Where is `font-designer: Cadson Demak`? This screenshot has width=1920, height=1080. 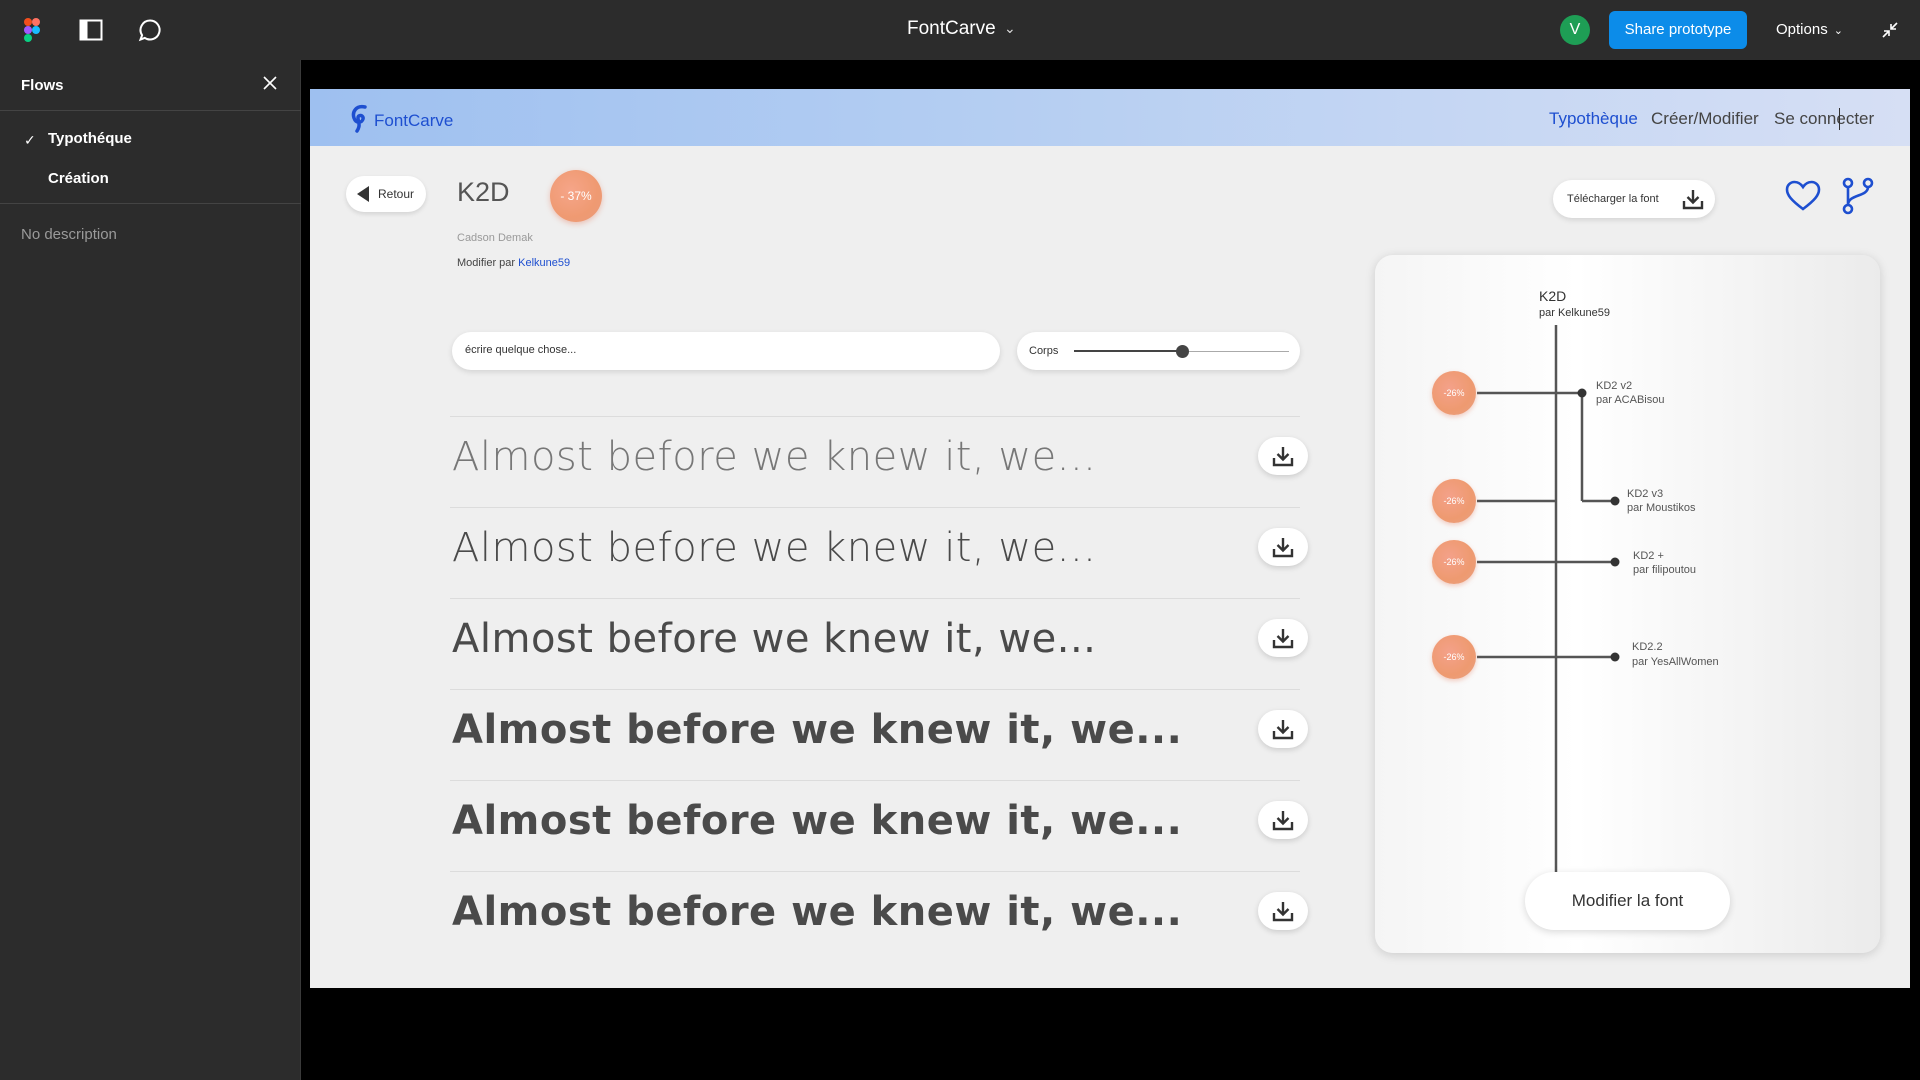 font-designer: Cadson Demak is located at coordinates (495, 238).